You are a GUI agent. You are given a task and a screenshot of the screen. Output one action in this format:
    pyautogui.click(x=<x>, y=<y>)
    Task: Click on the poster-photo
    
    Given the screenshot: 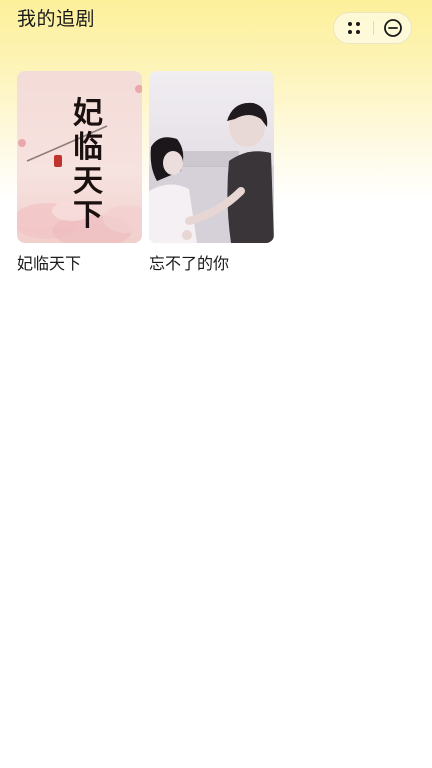 What is the action you would take?
    pyautogui.click(x=211, y=157)
    